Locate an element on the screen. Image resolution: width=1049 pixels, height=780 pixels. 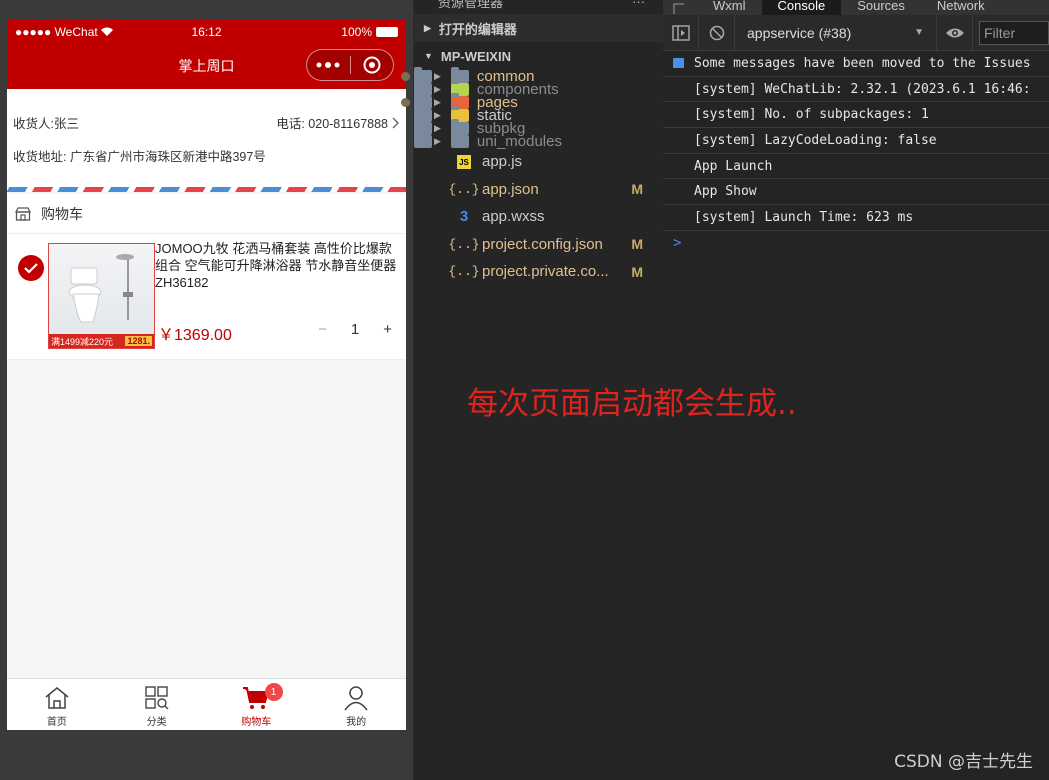
cart-header: 购物车 is located at coordinates (206, 214).